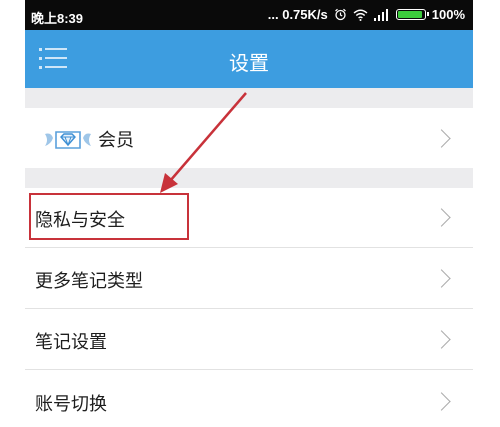  I want to click on battery-level-fill, so click(409, 14).